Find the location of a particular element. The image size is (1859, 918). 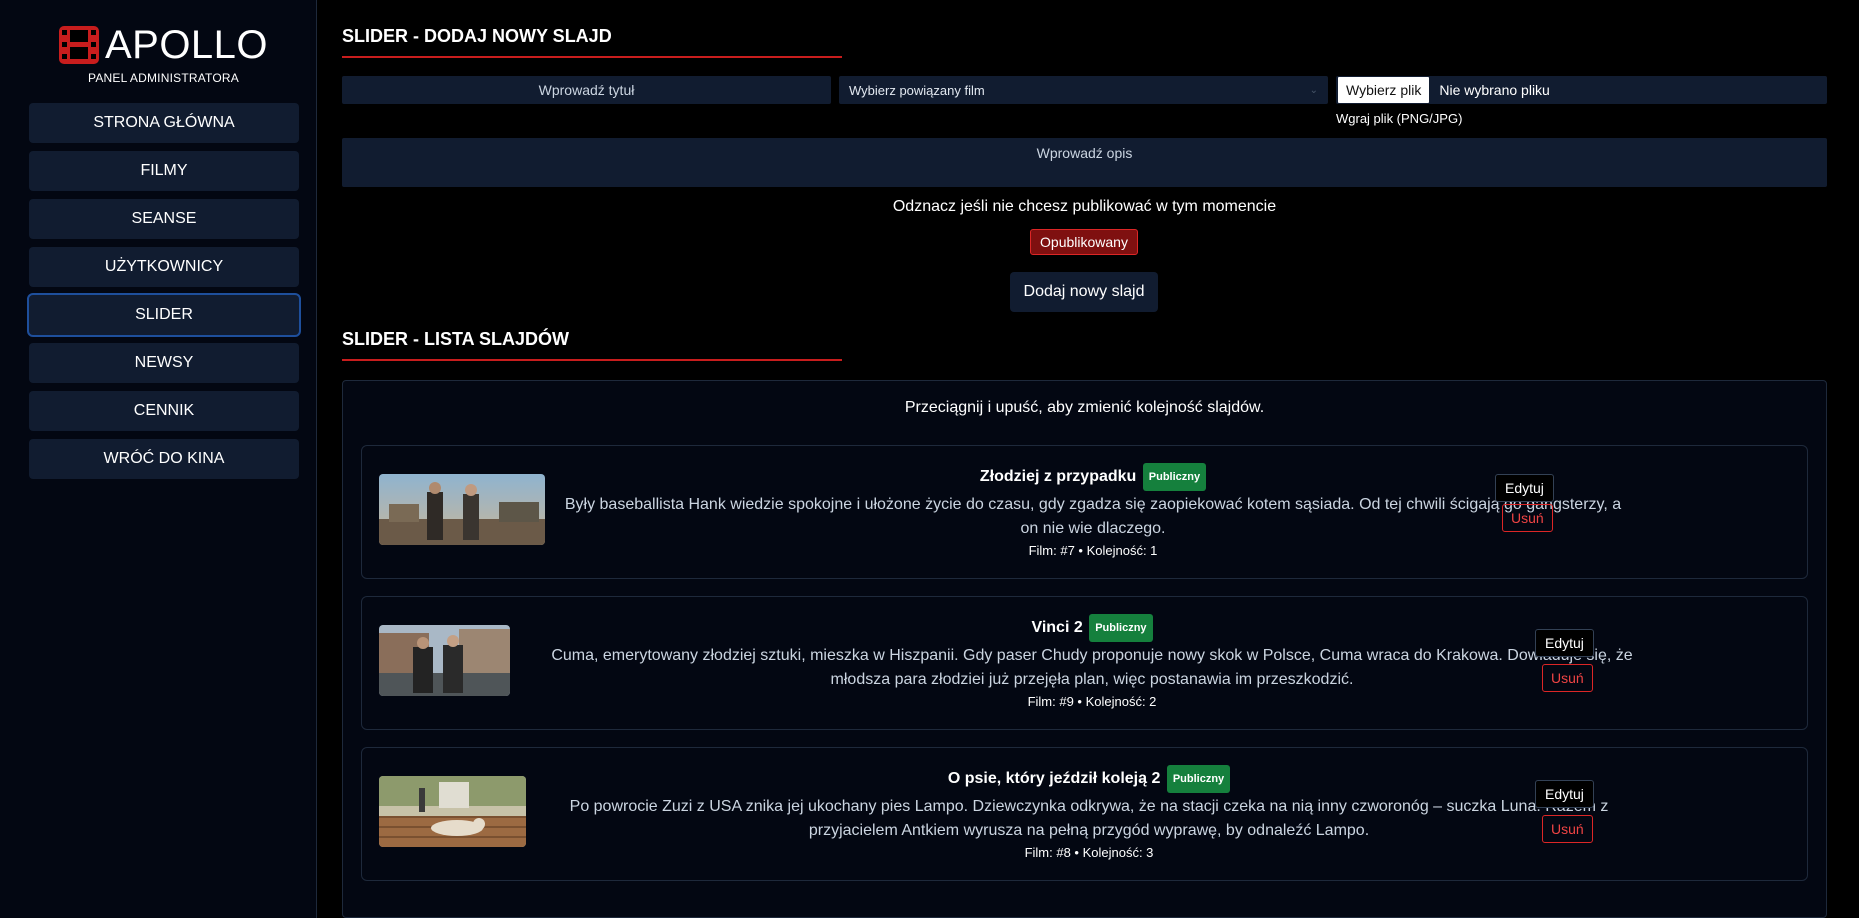

slide-title: Vinci 2 is located at coordinates (1057, 627).